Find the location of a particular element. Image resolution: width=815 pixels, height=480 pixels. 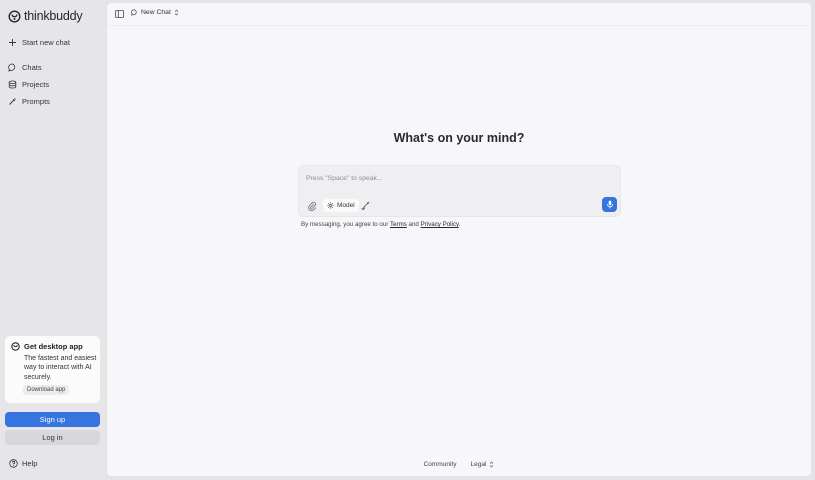

desktop-card-title: Get desktop app is located at coordinates (53, 346).